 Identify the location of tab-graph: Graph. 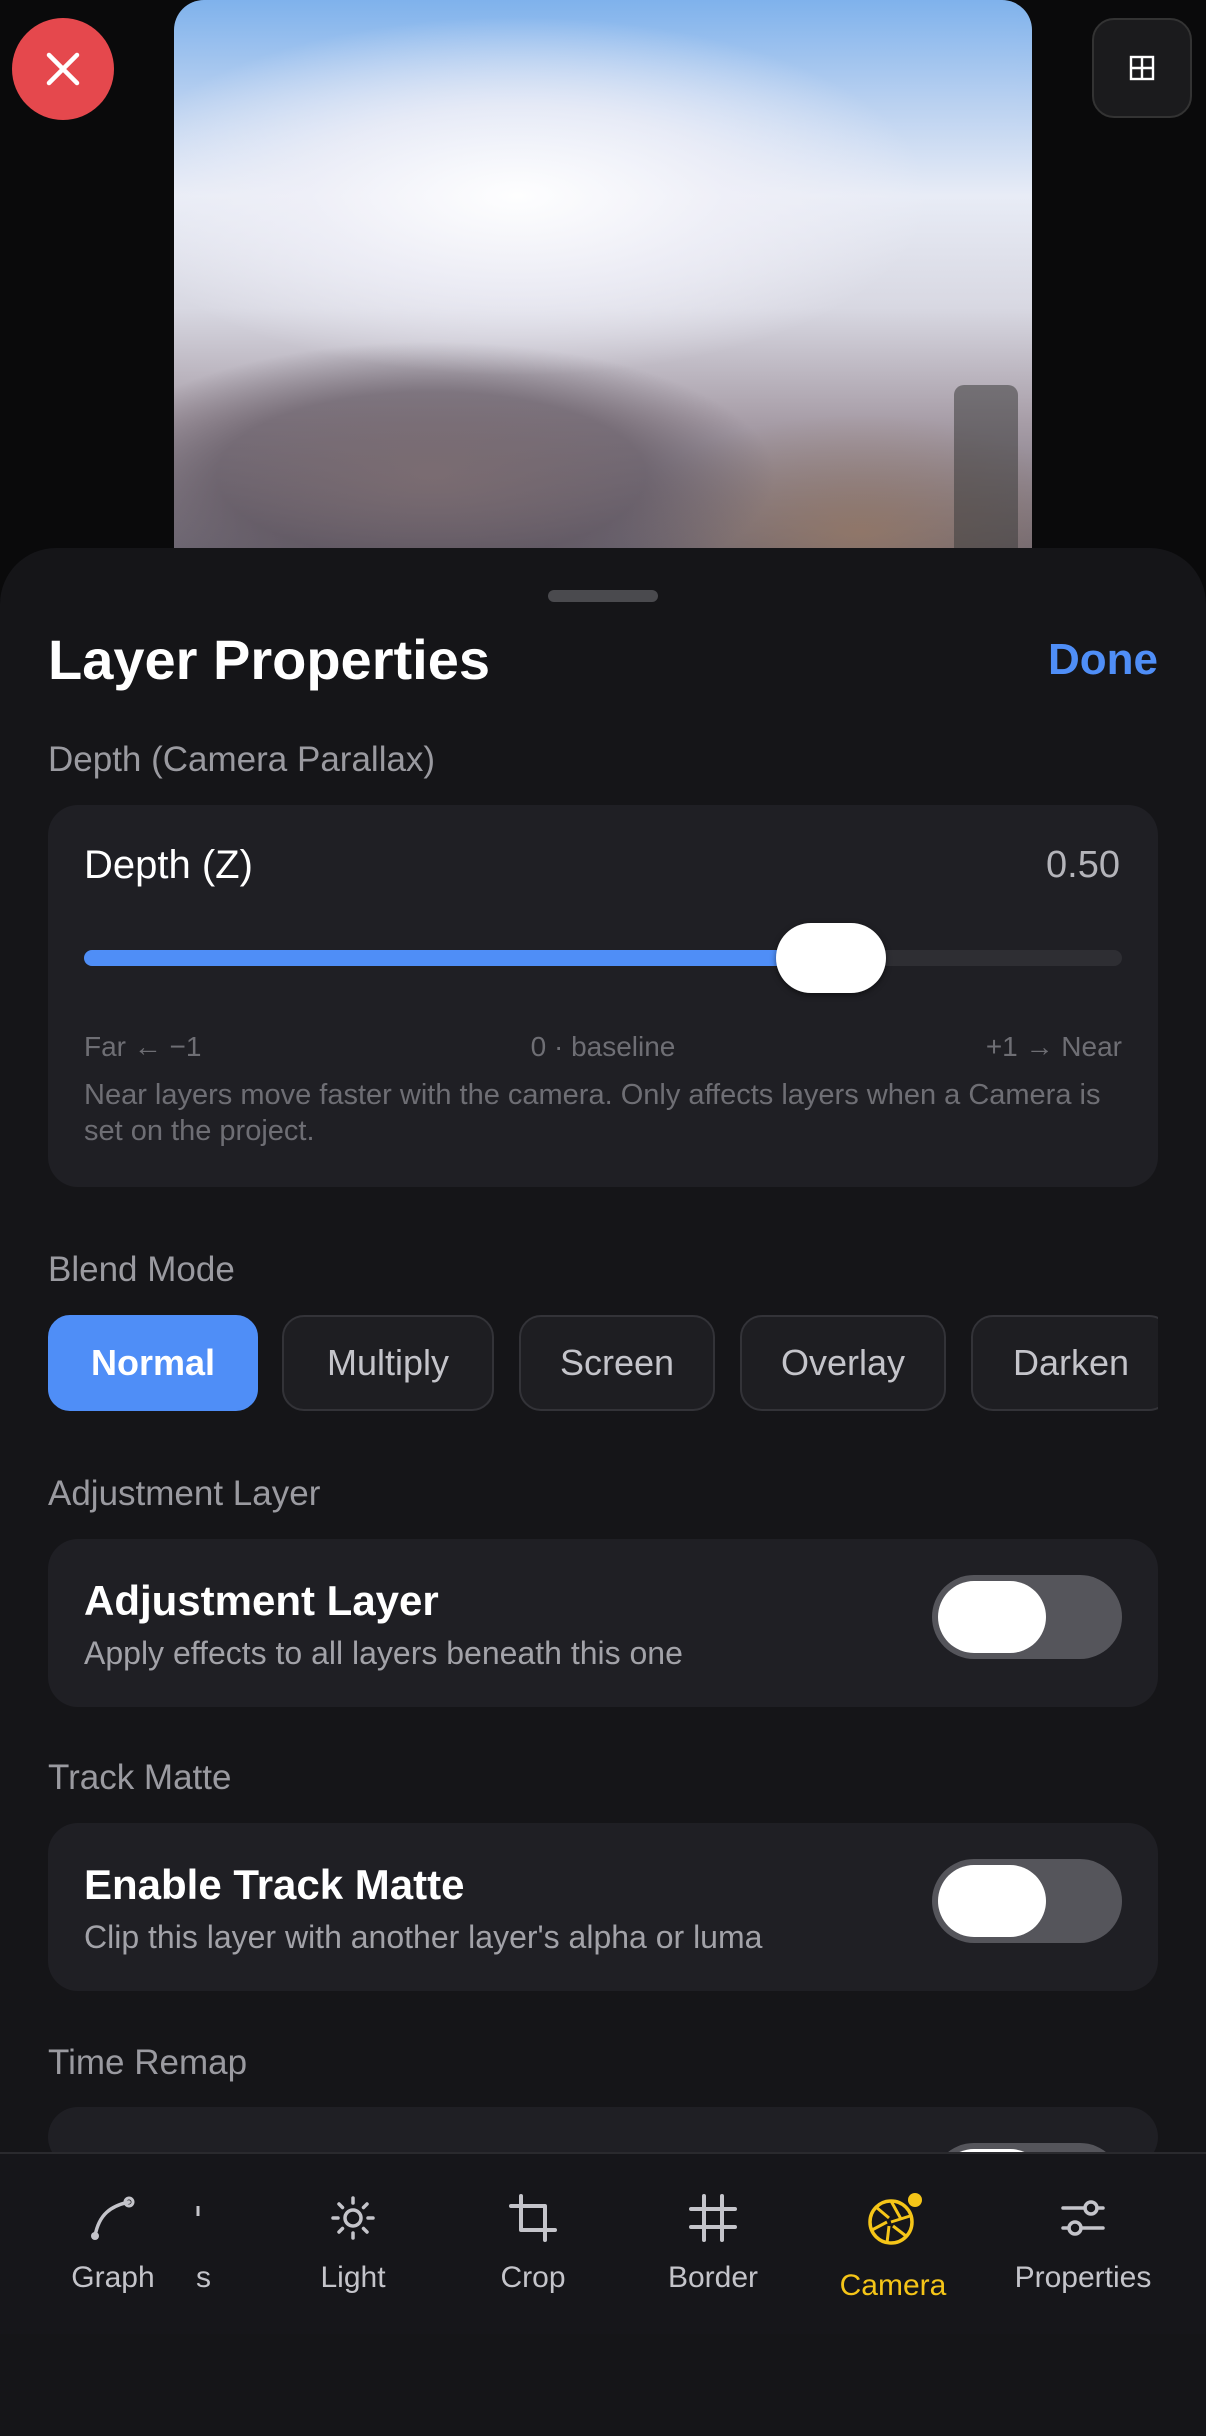
(113, 2245).